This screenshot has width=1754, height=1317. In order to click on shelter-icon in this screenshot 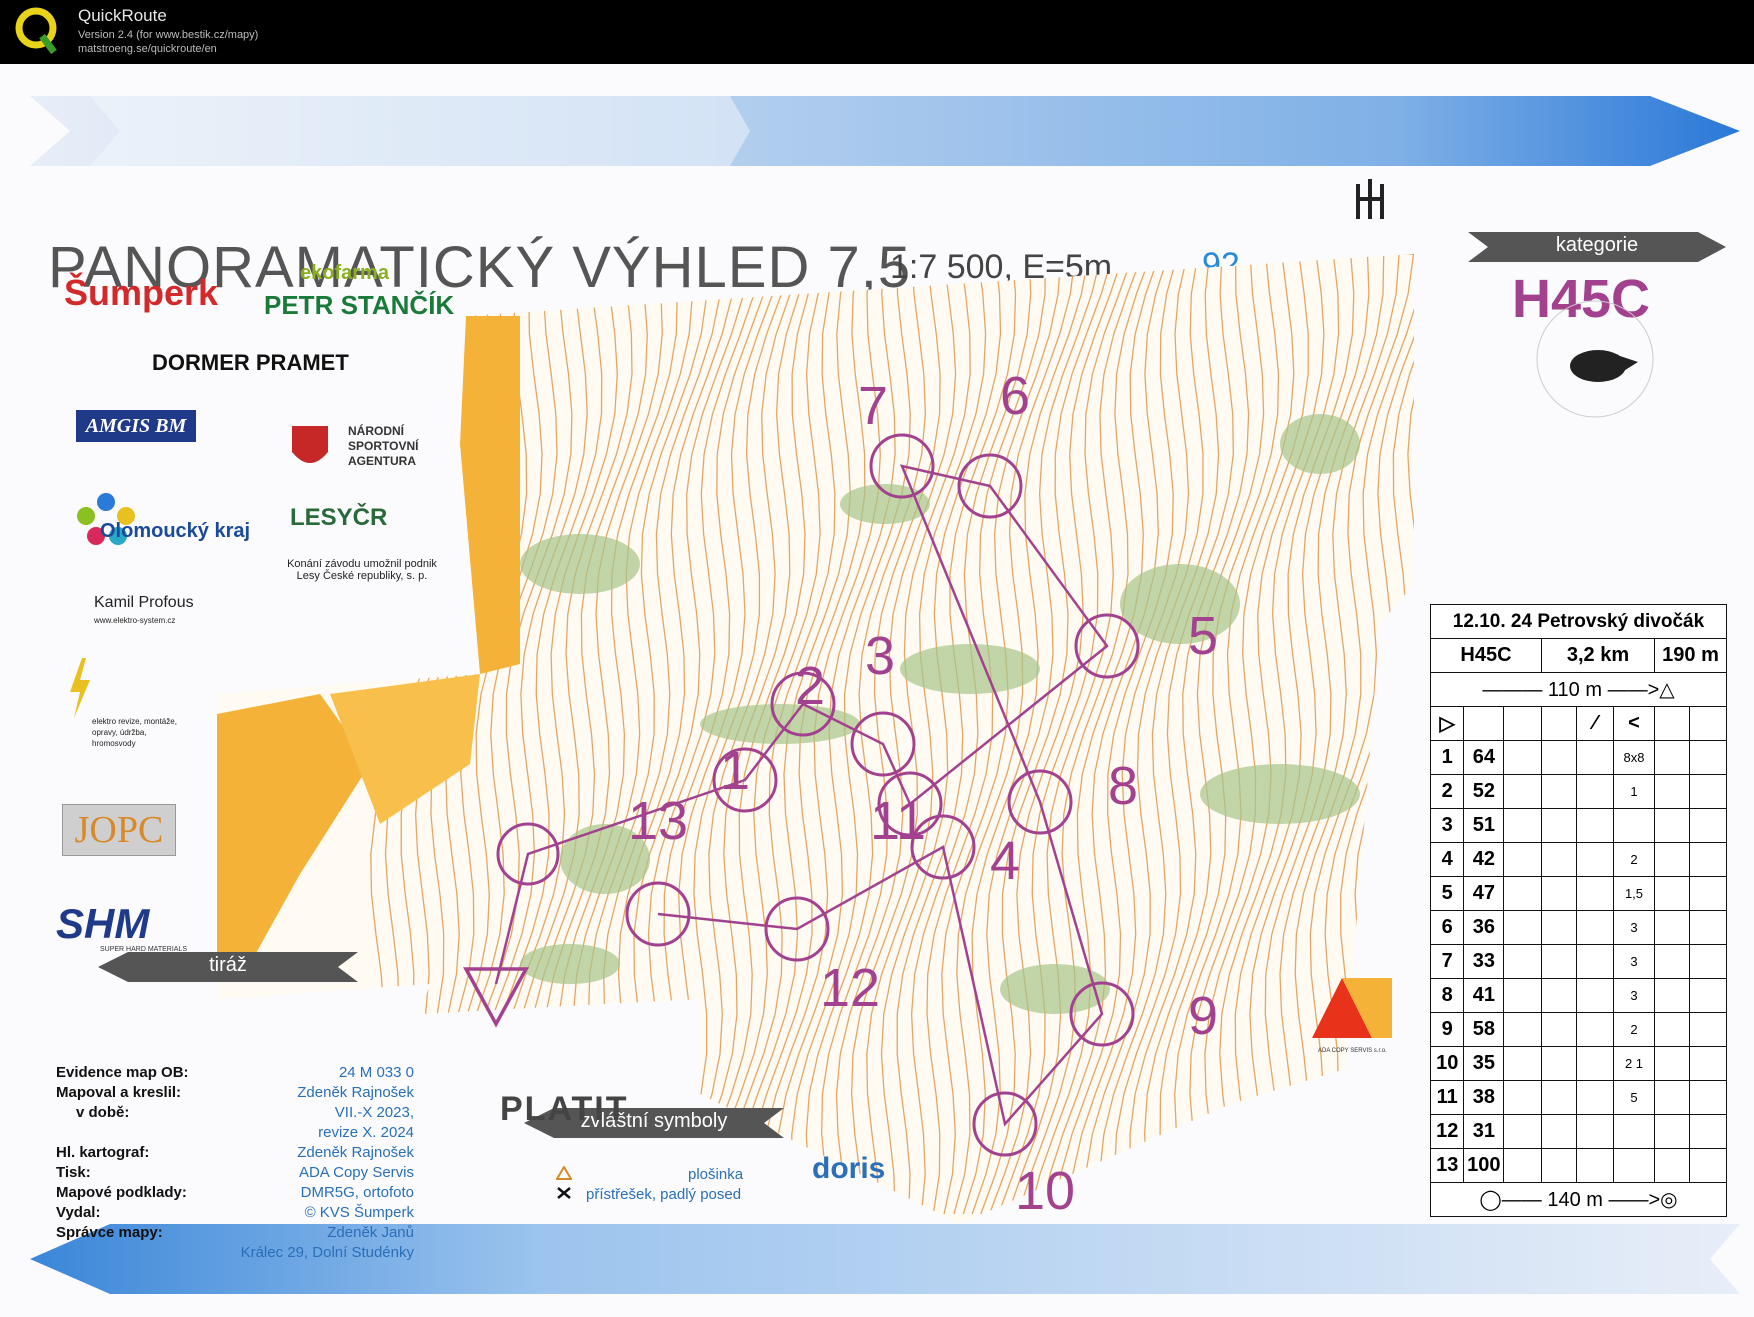, I will do `click(564, 1193)`.